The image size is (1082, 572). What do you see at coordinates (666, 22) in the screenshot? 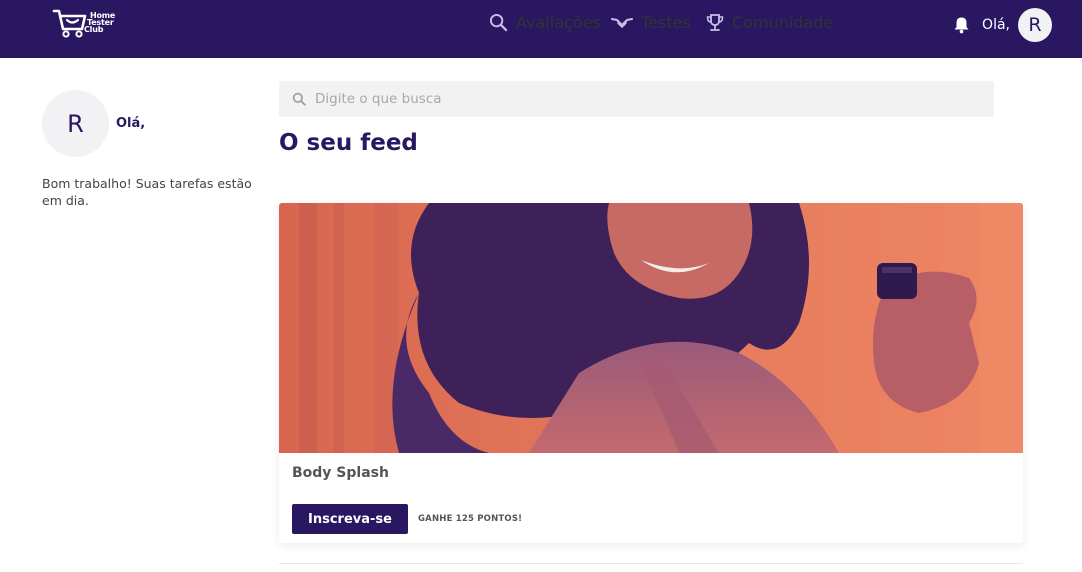
I see `nav-label-testes: Testes` at bounding box center [666, 22].